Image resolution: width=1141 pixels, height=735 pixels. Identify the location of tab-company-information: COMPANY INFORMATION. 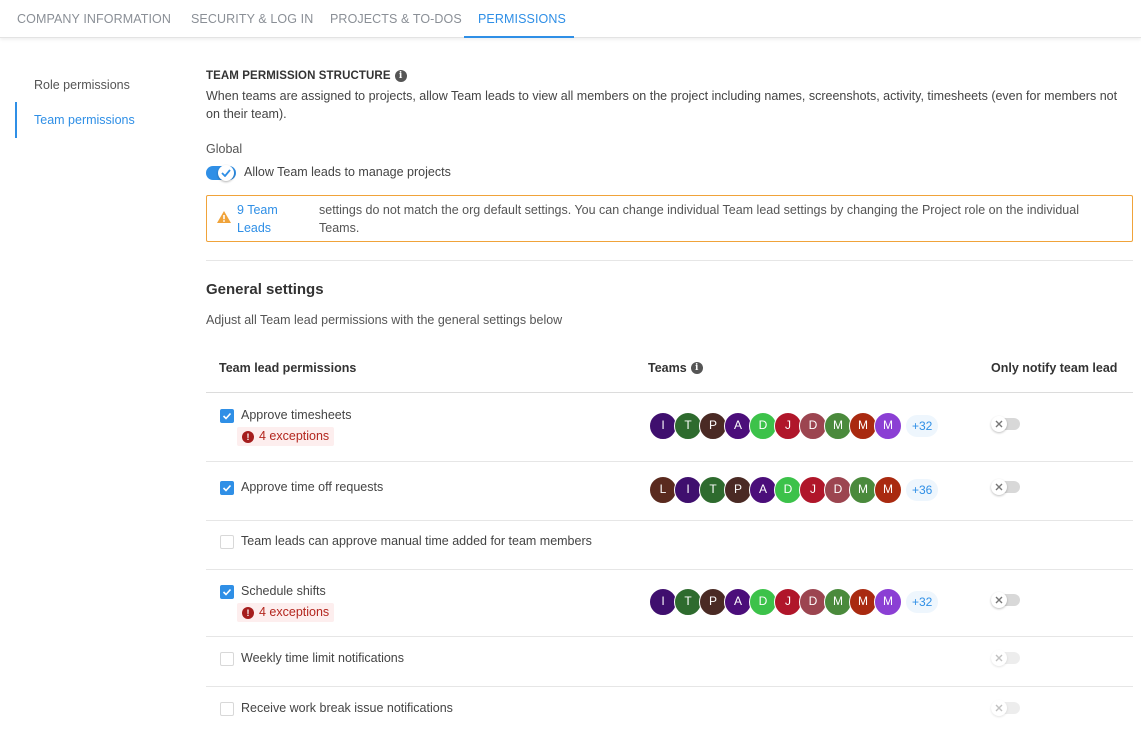
(94, 19).